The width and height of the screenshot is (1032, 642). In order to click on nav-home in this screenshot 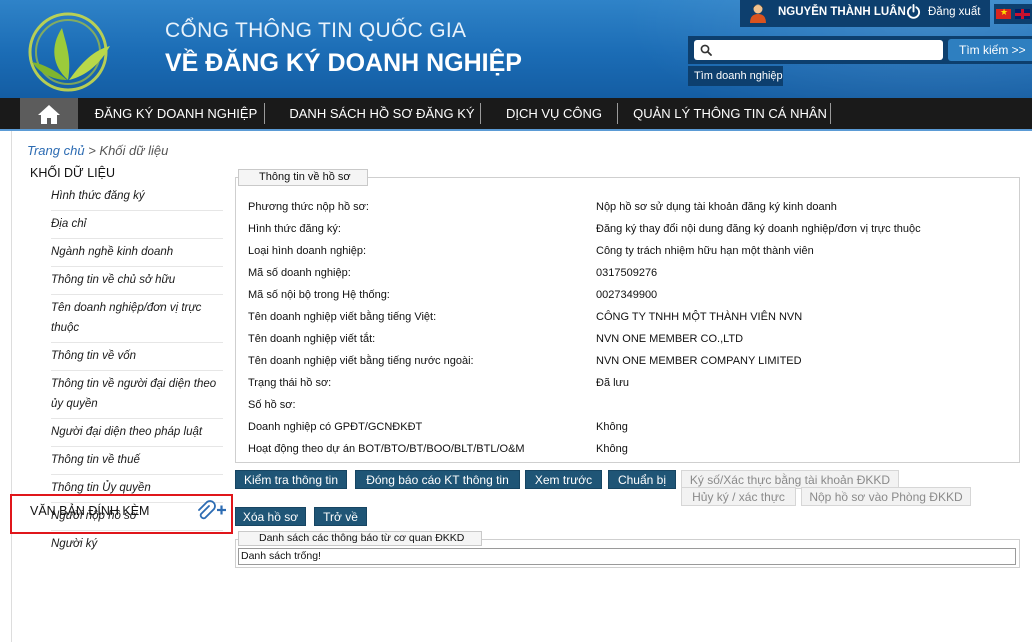, I will do `click(49, 113)`.